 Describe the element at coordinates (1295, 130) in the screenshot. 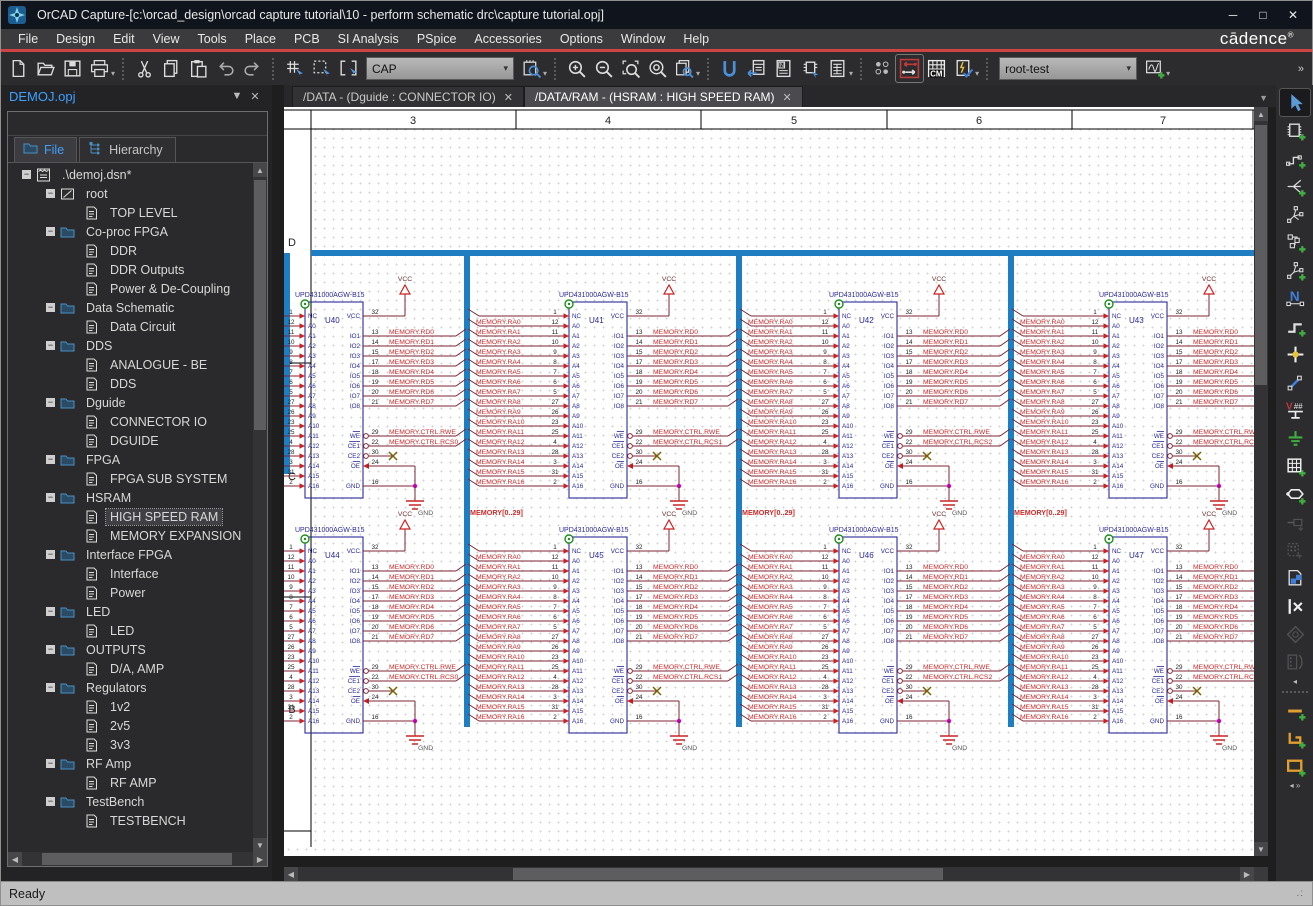

I see `place-part-icon` at that location.